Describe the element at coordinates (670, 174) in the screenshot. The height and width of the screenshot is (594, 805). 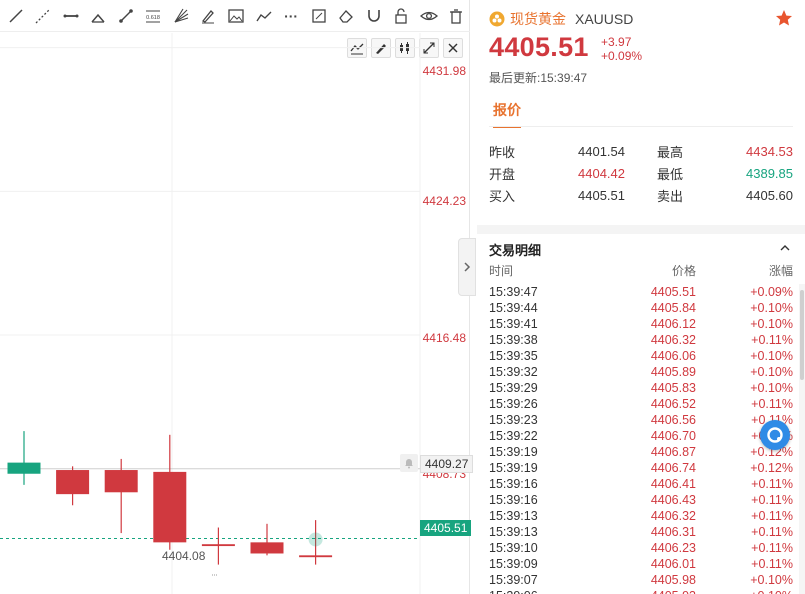
I see `stat-label: 最低` at that location.